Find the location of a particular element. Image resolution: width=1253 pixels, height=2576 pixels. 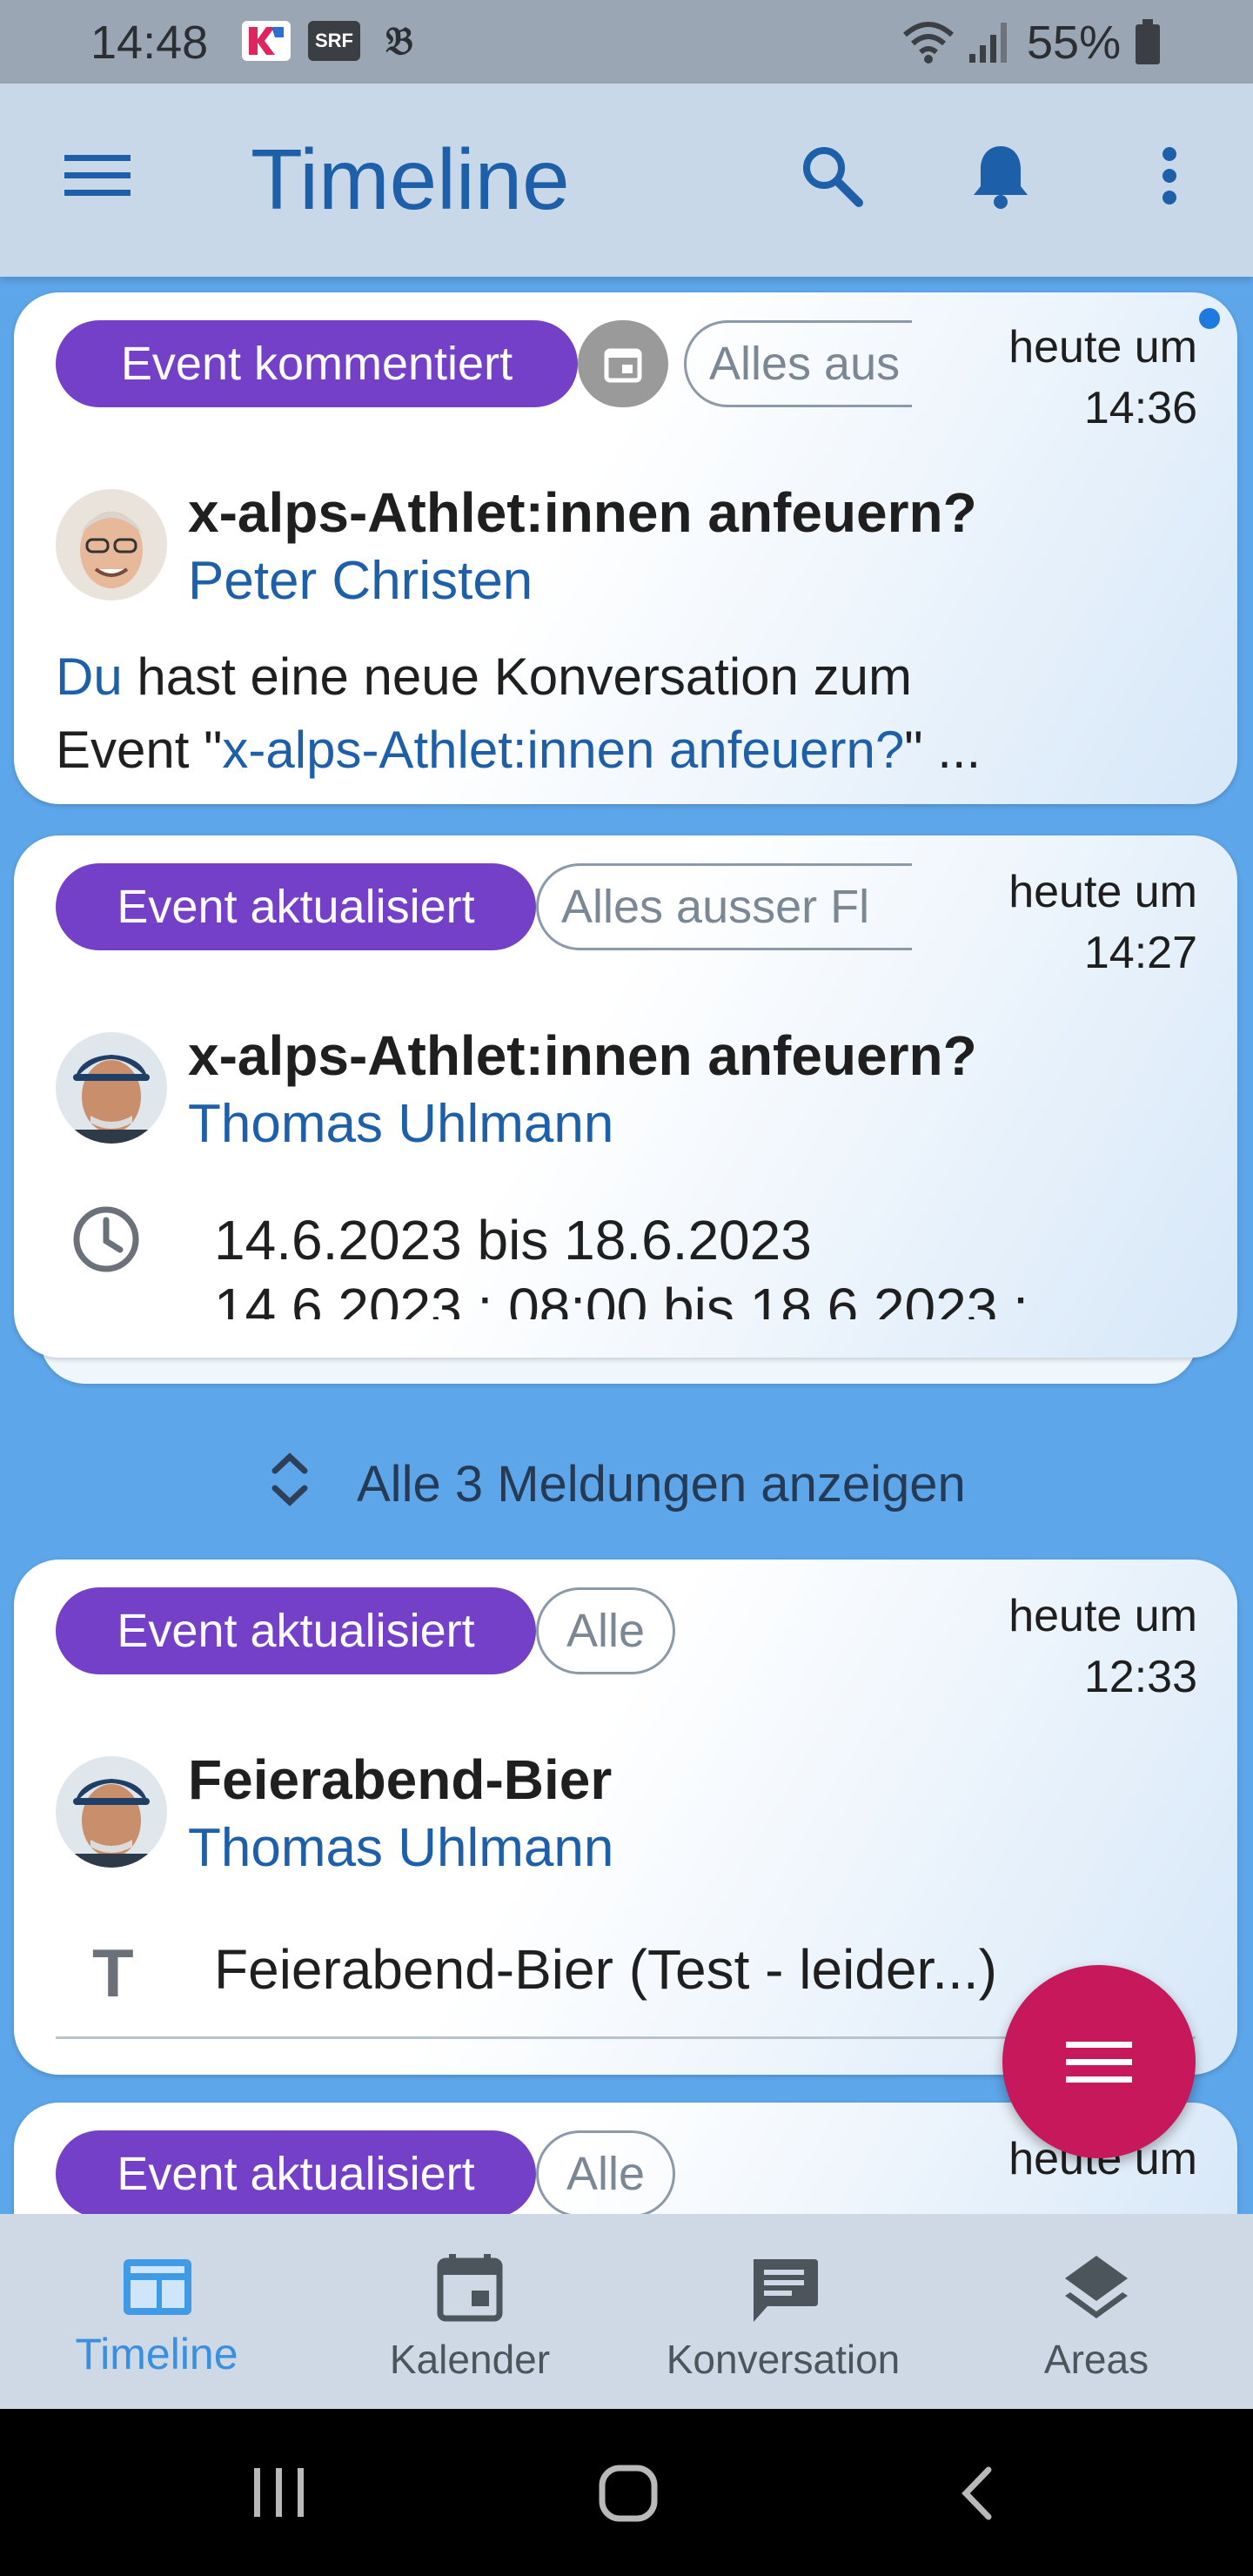

timestamp: heute um 14:27 is located at coordinates (1102, 922).